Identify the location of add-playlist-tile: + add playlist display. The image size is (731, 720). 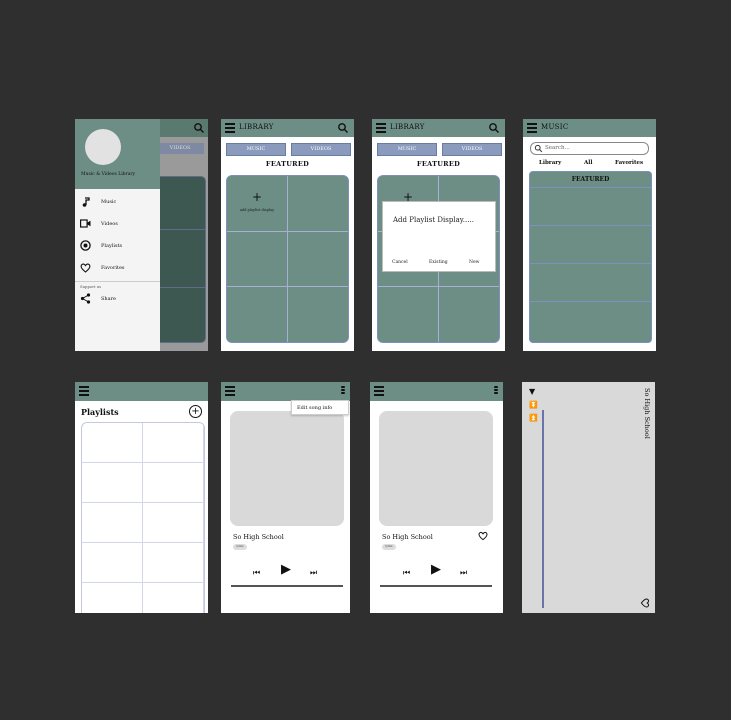
(257, 204).